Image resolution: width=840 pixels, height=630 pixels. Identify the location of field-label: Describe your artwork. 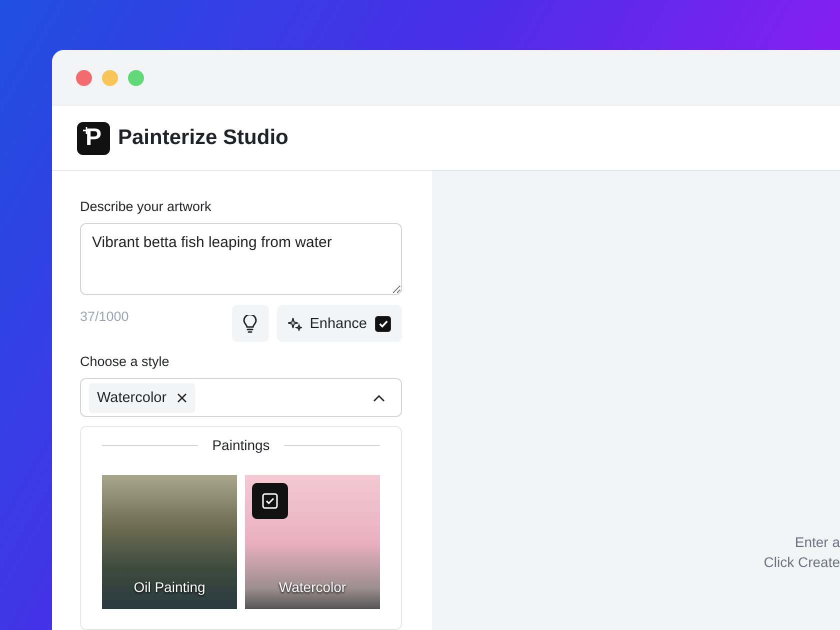
(146, 206).